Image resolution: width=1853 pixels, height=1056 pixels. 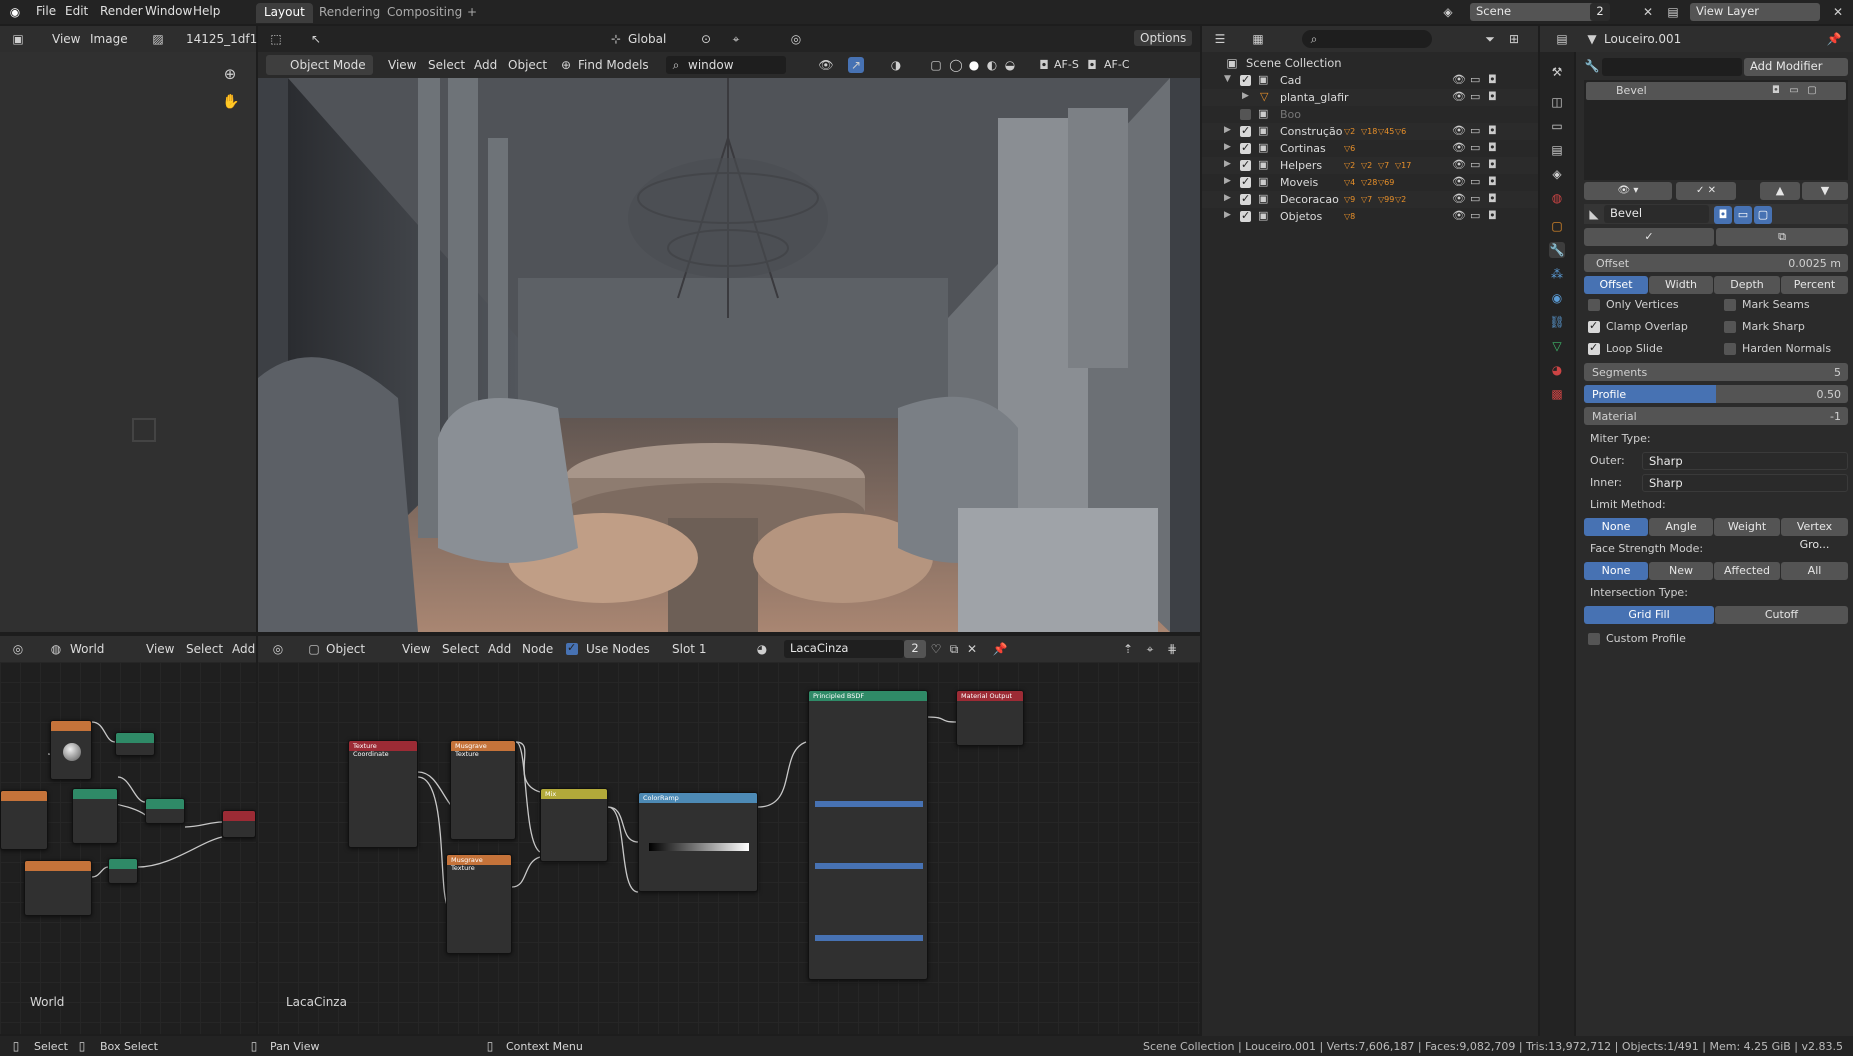 What do you see at coordinates (527, 65) in the screenshot?
I see `viewport-menu-object: Object` at bounding box center [527, 65].